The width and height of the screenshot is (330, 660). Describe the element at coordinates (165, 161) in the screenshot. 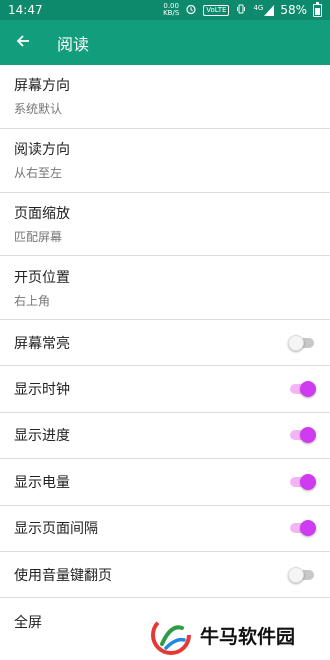

I see `setting-reading-direction: 阅读方向 从右至左` at that location.